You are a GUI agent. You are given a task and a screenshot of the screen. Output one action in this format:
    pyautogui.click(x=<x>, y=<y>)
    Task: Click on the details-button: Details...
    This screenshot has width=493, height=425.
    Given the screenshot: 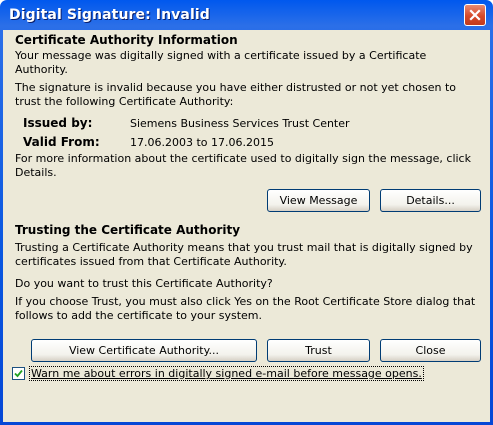 What is the action you would take?
    pyautogui.click(x=430, y=200)
    